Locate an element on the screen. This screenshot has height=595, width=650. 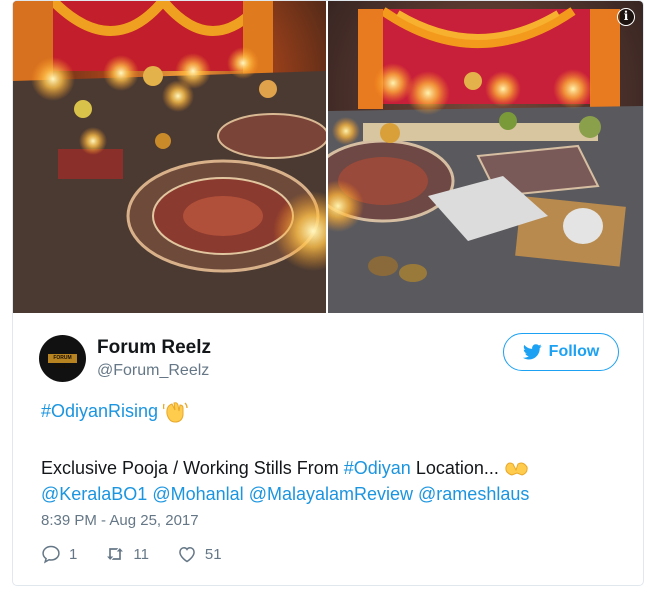
waving-hands-emoji is located at coordinates (175, 412).